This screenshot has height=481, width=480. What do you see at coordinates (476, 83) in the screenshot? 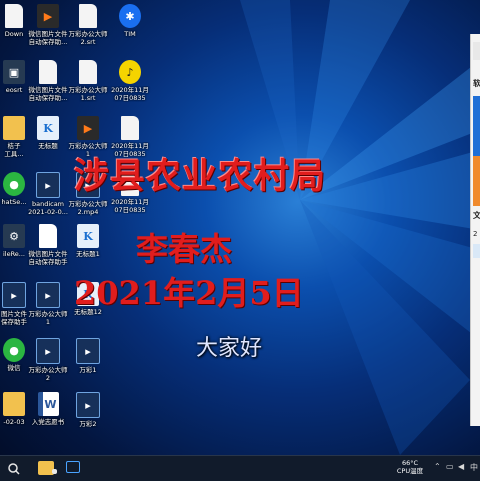
I see `side-panel-item-1: 软` at bounding box center [476, 83].